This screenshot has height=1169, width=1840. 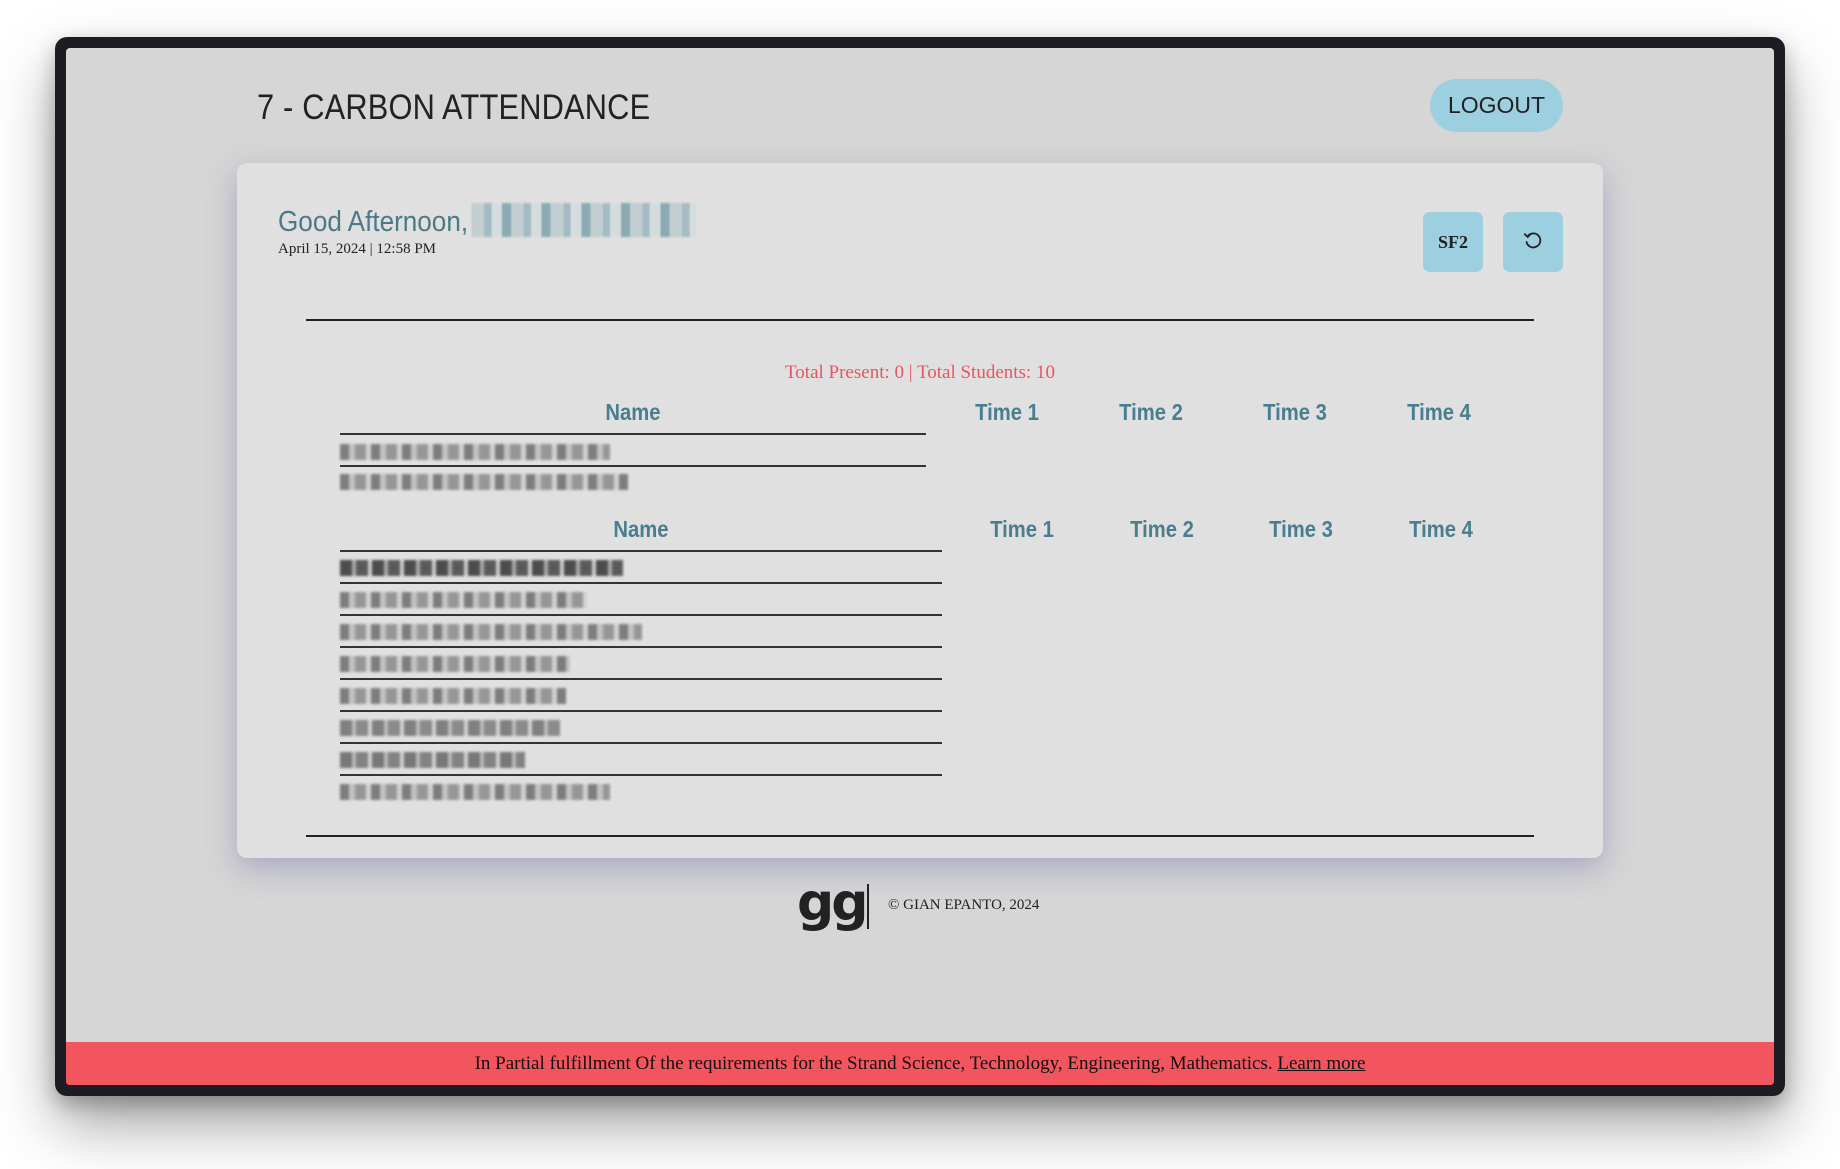 I want to click on table2-header-name: Name, so click(x=641, y=529).